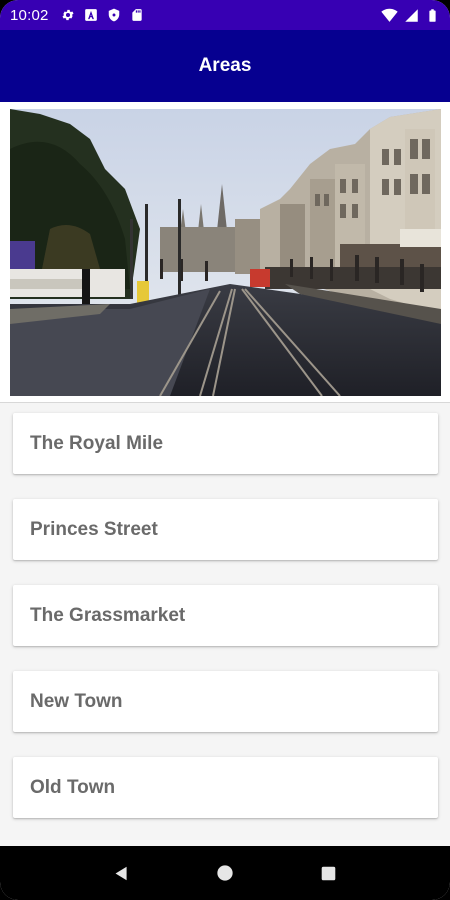 This screenshot has height=900, width=450. Describe the element at coordinates (102, 15) in the screenshot. I see `notification-icons` at that location.